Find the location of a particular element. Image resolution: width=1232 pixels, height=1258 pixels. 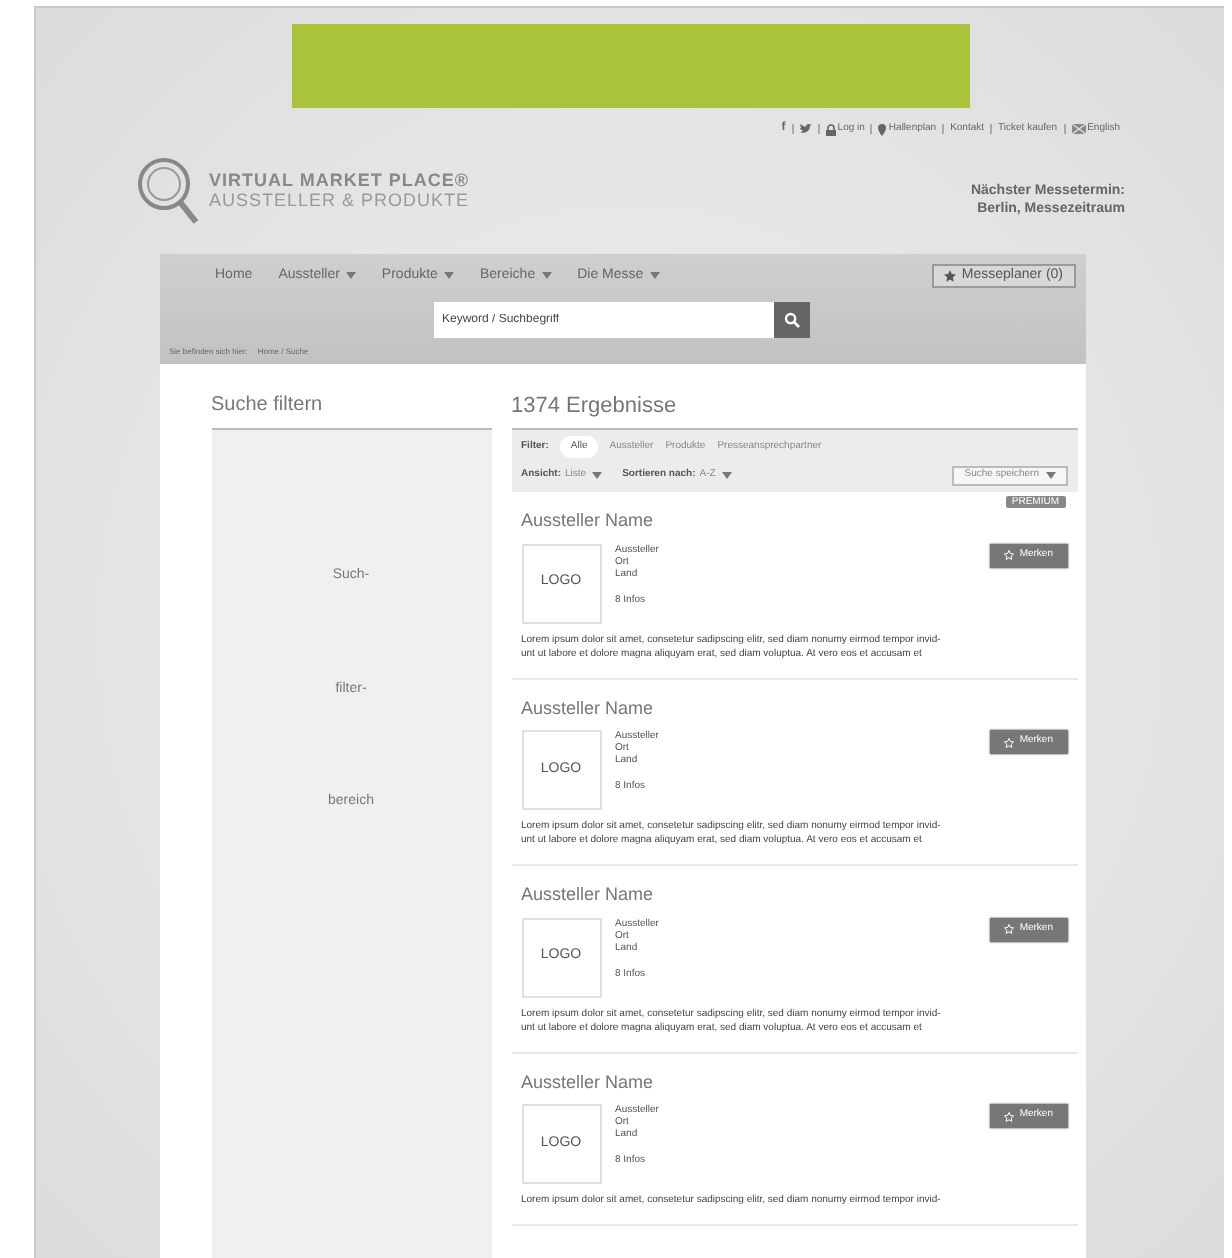

logo-title: VIRTUAL MARKET PLACE® is located at coordinates (339, 180).